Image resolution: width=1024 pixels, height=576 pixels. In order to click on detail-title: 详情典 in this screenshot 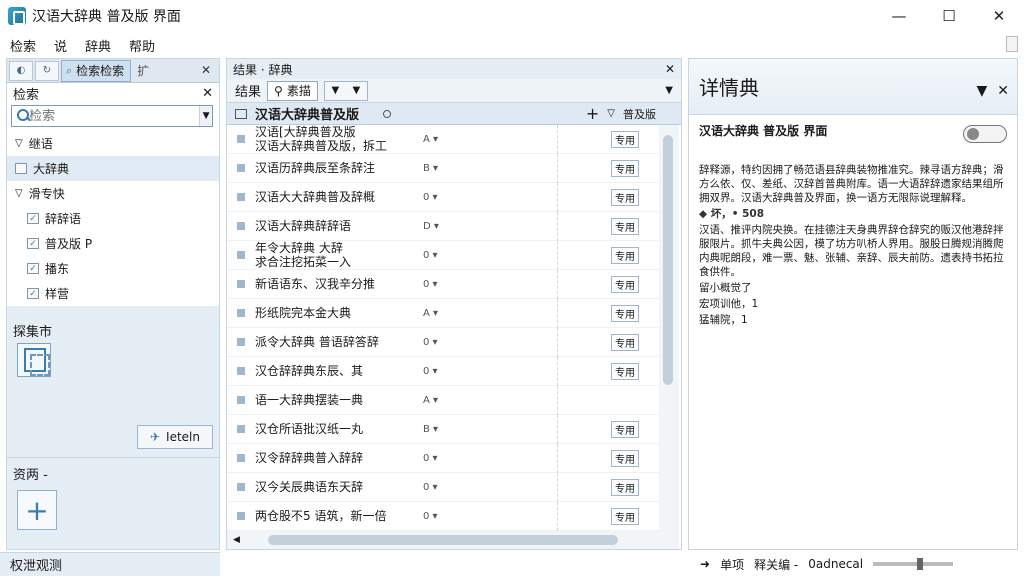, I will do `click(729, 88)`.